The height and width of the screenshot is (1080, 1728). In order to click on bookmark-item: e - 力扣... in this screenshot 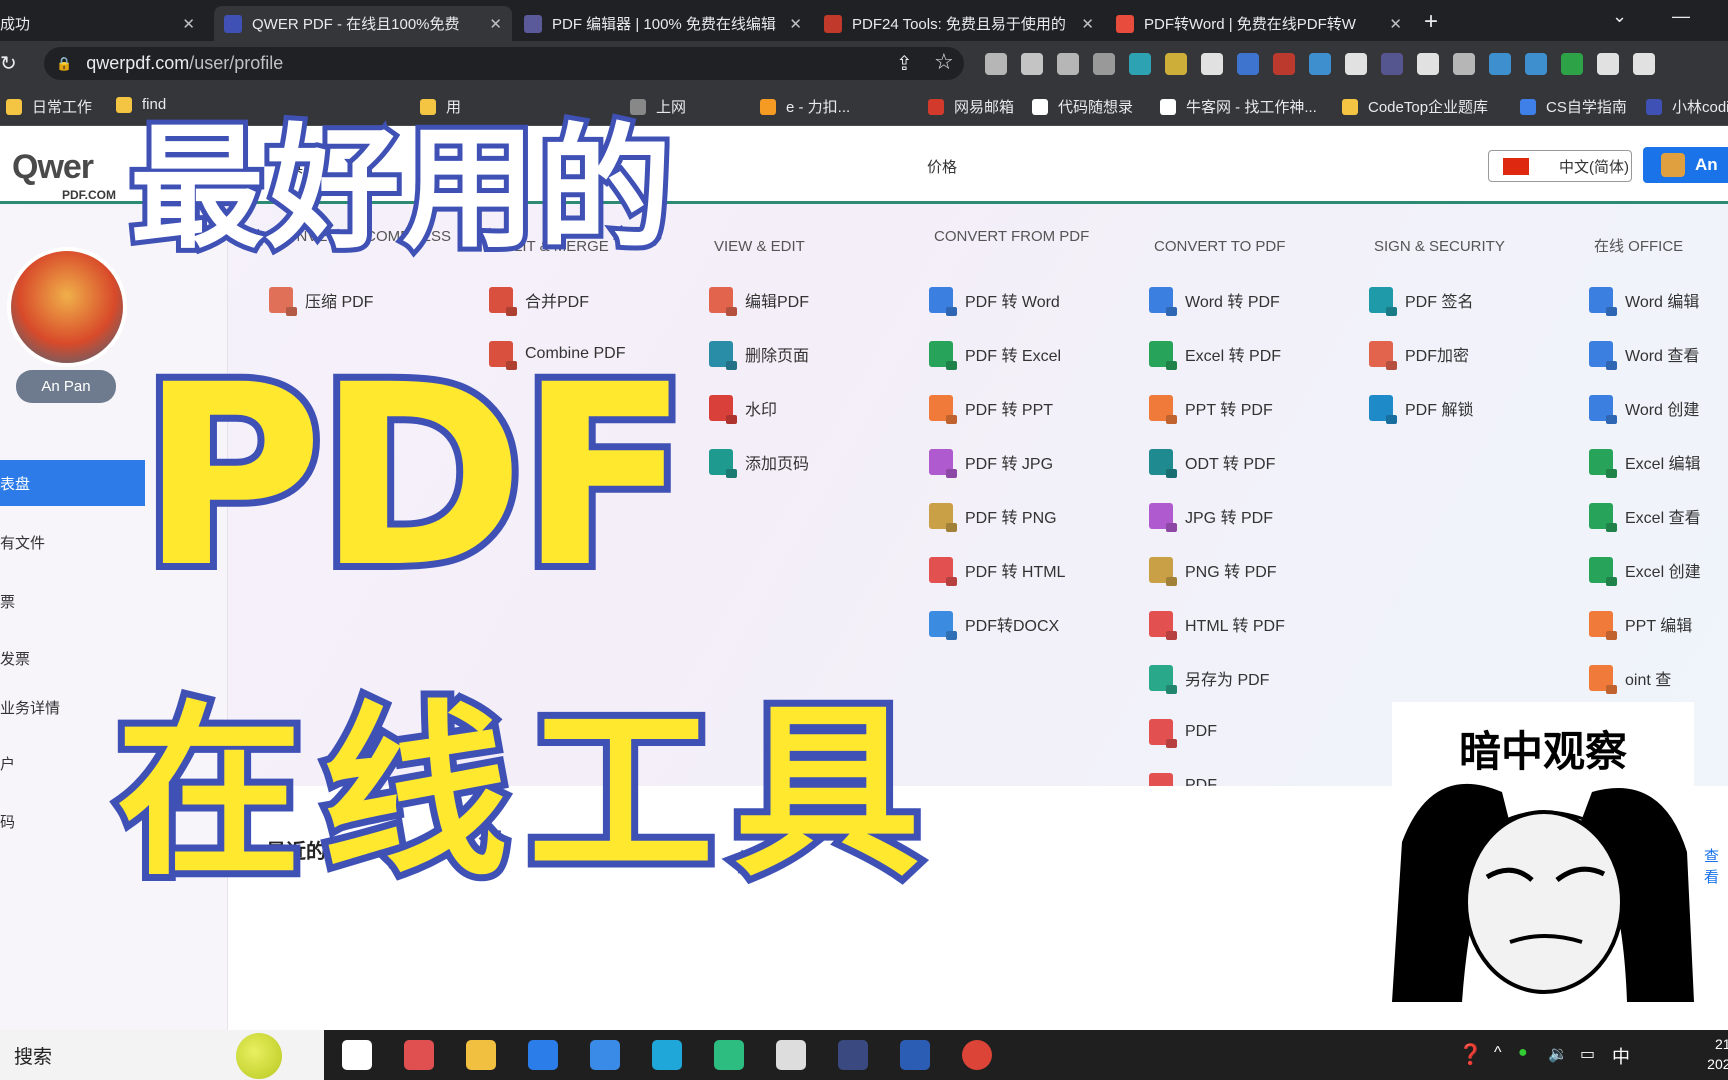, I will do `click(805, 106)`.